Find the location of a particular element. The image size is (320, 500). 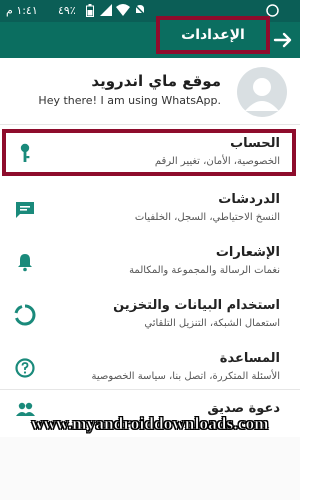

page-title: الإعدادات is located at coordinates (213, 35).